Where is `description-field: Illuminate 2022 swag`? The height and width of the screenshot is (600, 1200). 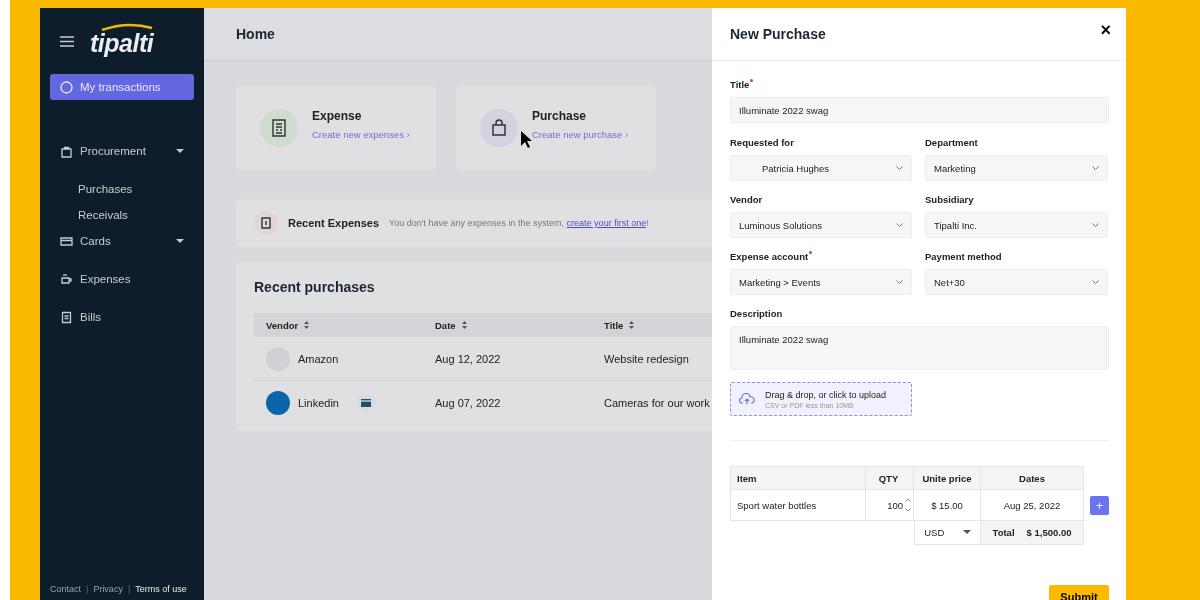 description-field: Illuminate 2022 swag is located at coordinates (919, 348).